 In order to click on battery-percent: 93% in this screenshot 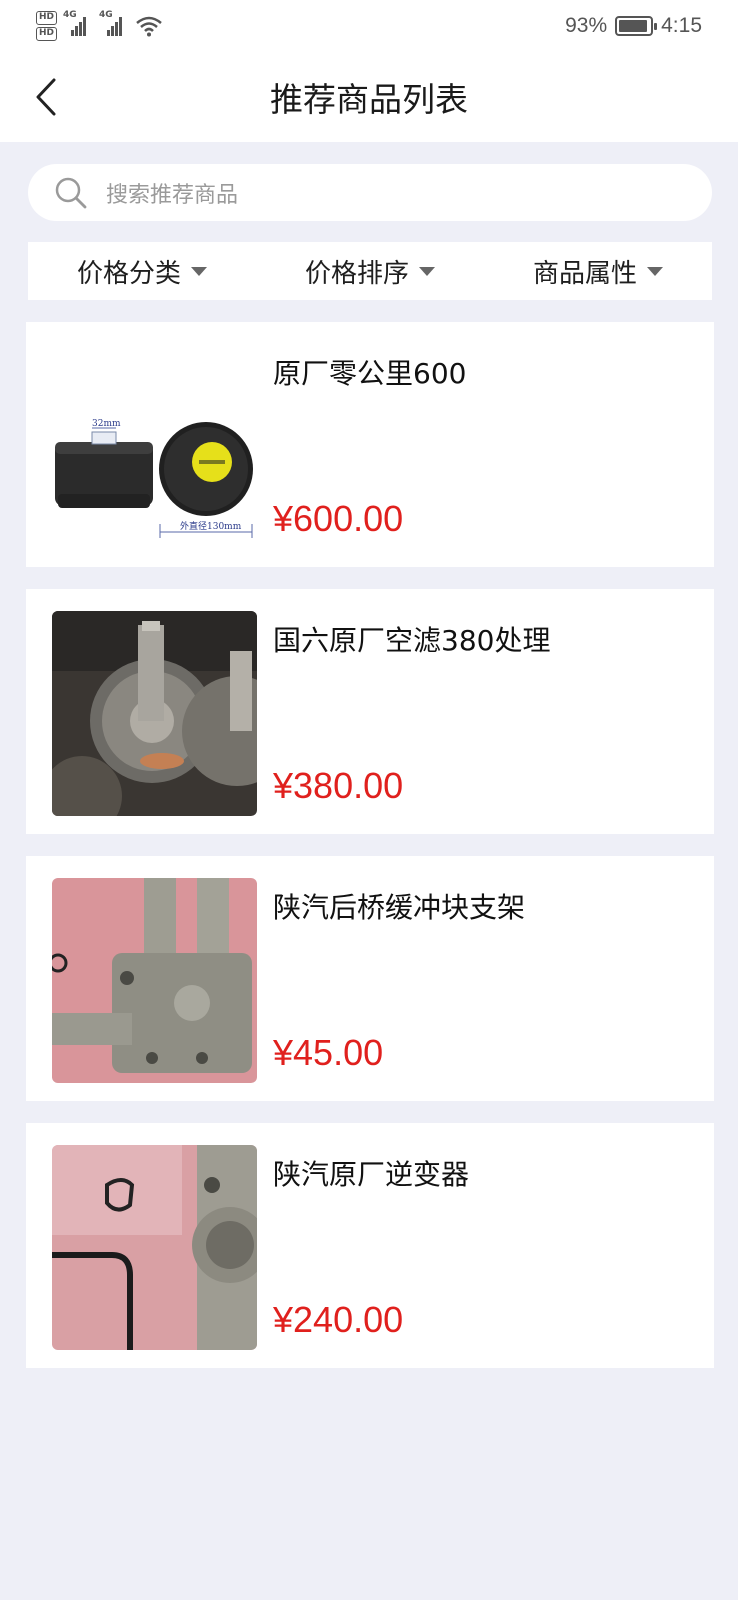, I will do `click(586, 25)`.